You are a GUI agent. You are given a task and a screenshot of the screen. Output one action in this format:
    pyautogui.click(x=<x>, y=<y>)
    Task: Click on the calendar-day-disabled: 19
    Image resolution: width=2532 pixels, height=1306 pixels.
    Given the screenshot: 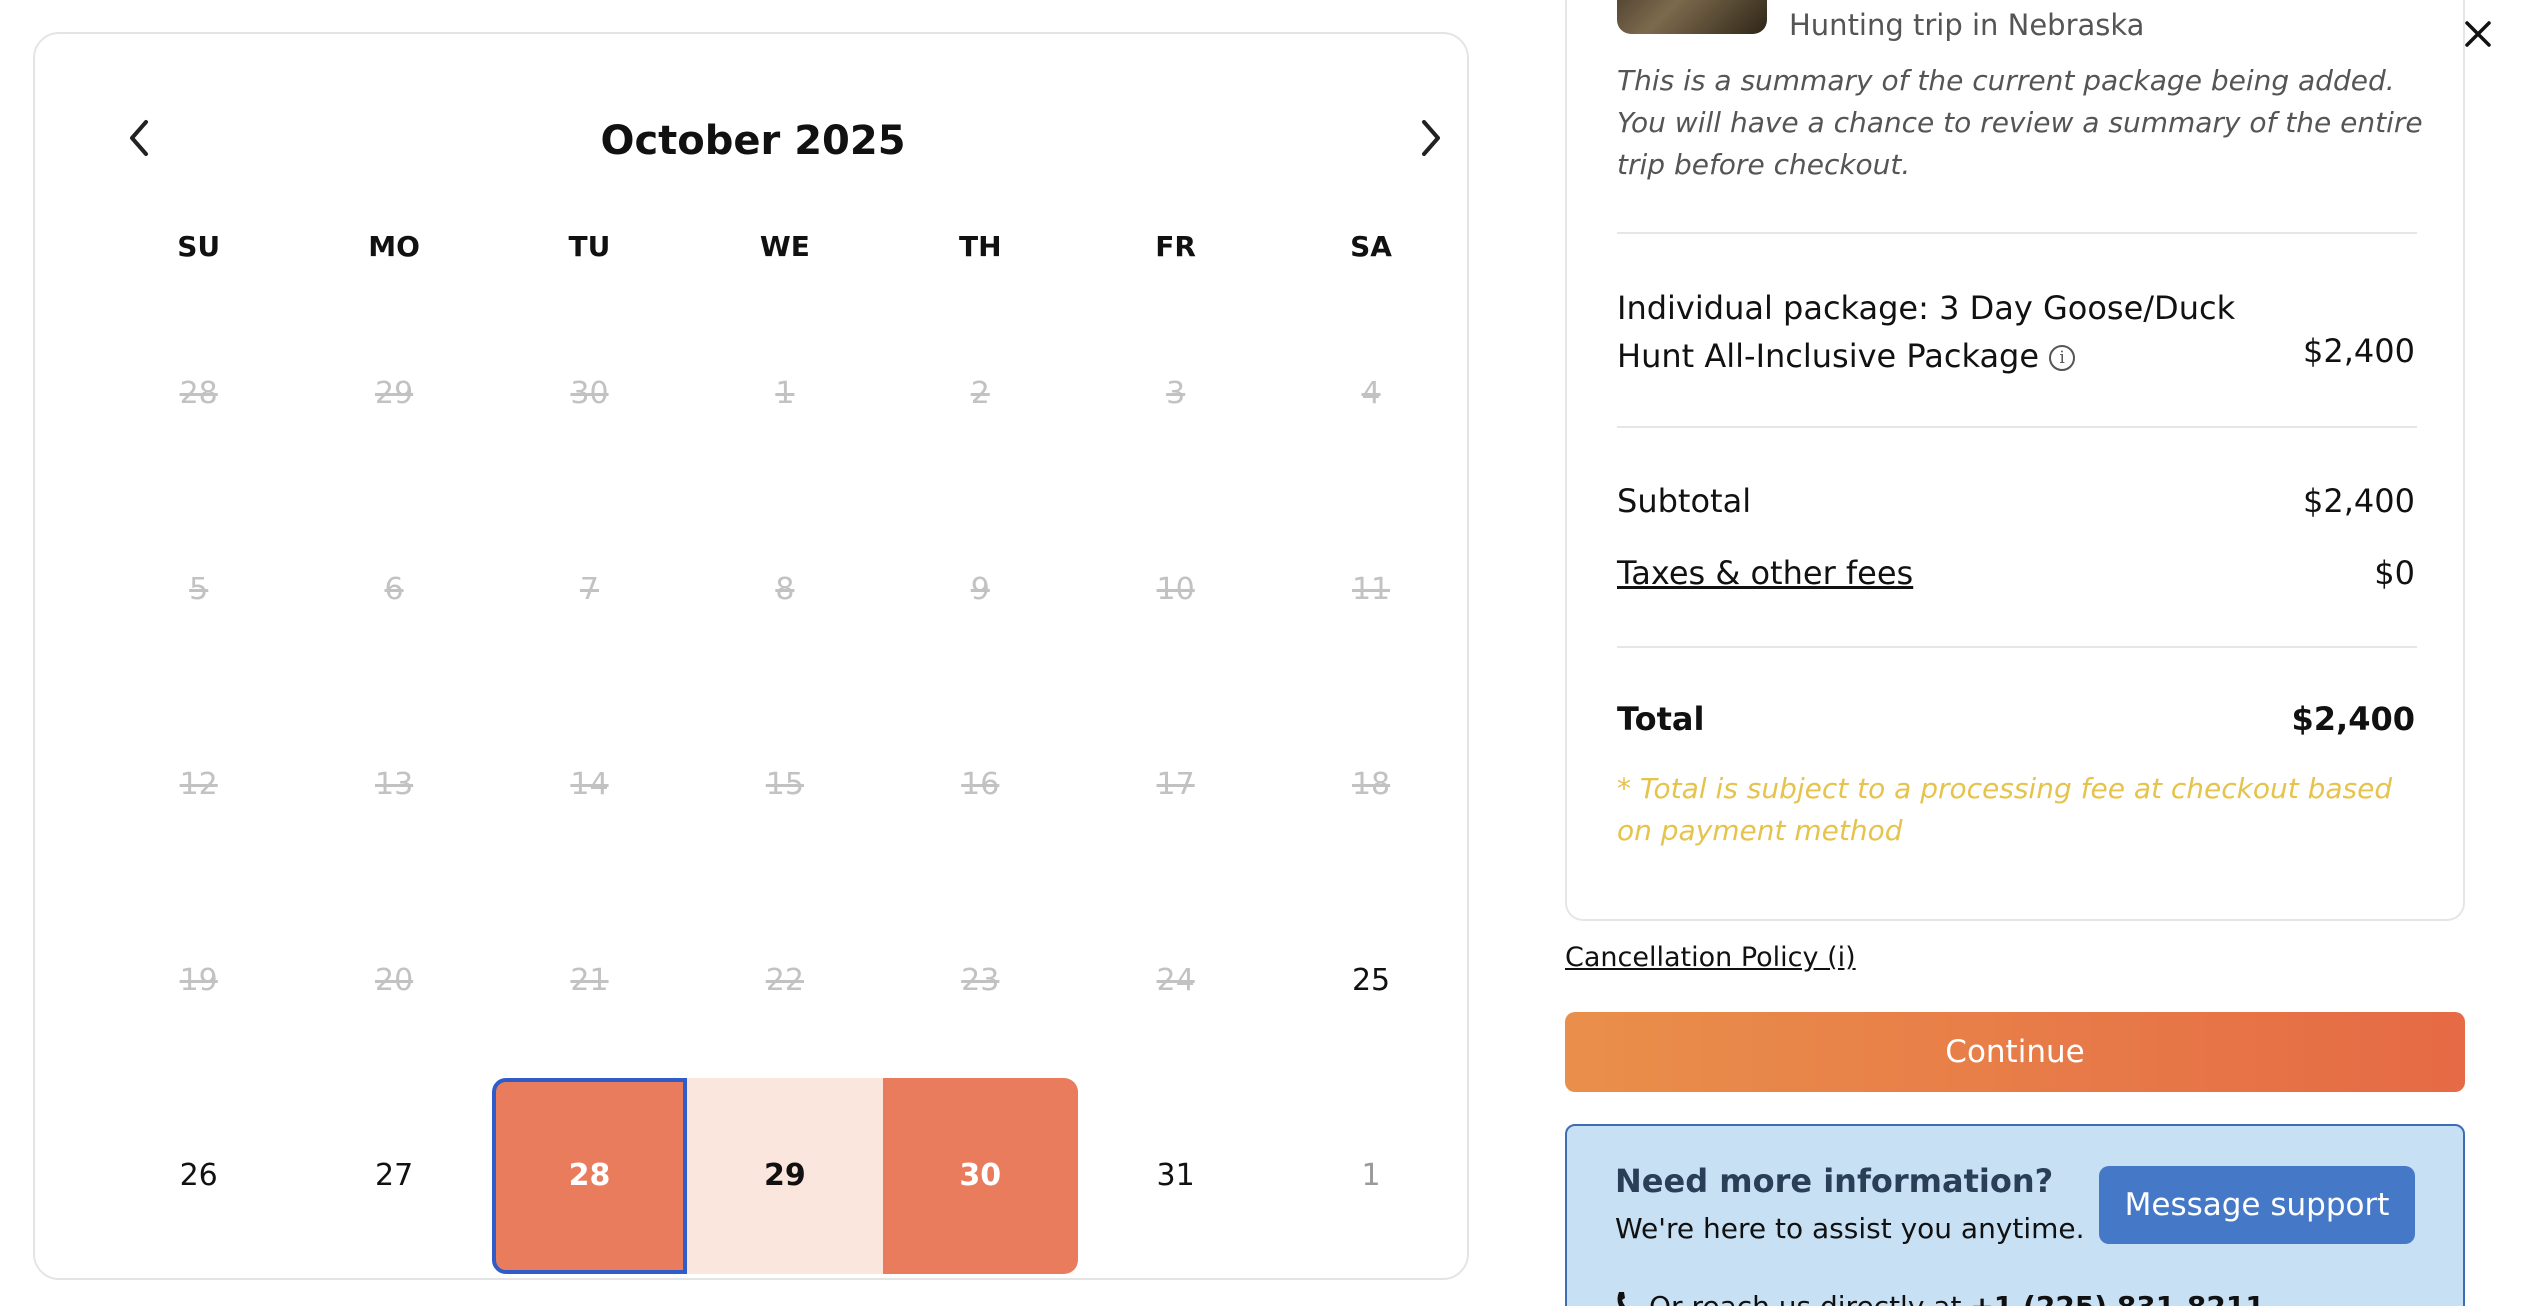 What is the action you would take?
    pyautogui.click(x=198, y=980)
    